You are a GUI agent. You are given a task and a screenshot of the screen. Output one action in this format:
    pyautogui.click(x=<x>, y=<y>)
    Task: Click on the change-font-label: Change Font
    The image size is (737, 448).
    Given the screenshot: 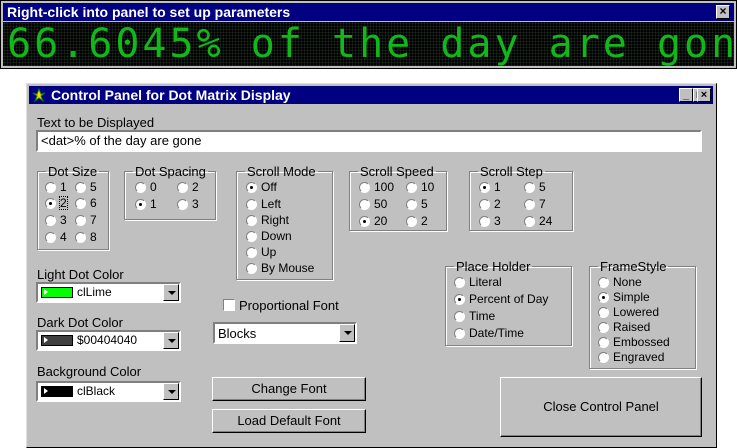 What is the action you would take?
    pyautogui.click(x=289, y=388)
    